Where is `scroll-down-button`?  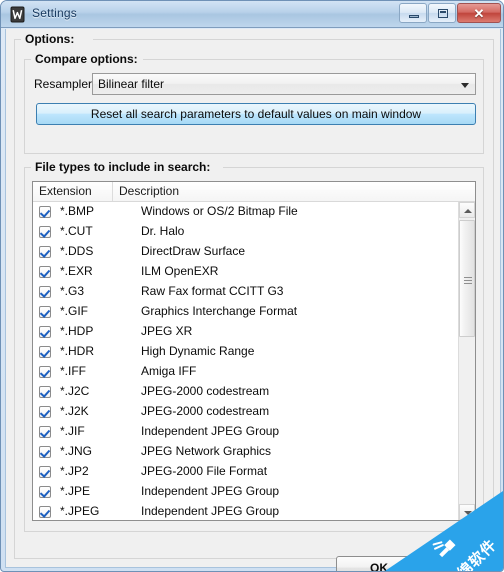
scroll-down-button is located at coordinates (467, 512).